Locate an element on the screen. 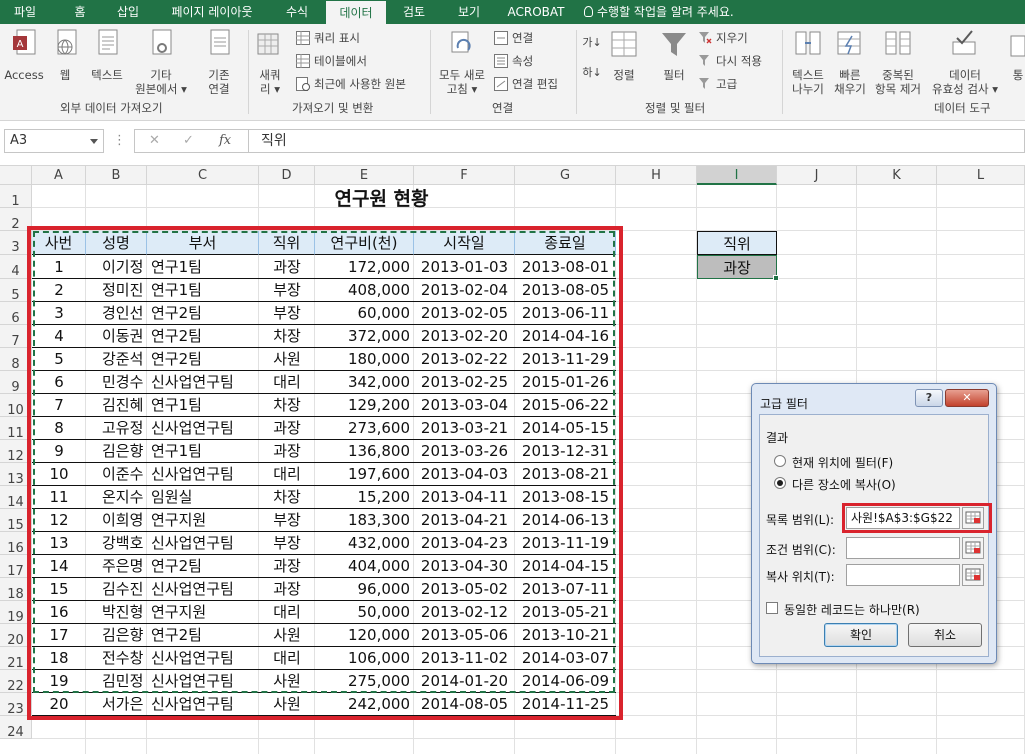 The width and height of the screenshot is (1025, 754). filter-in-place-option: 현재 위치에 필터(F) is located at coordinates (874, 461).